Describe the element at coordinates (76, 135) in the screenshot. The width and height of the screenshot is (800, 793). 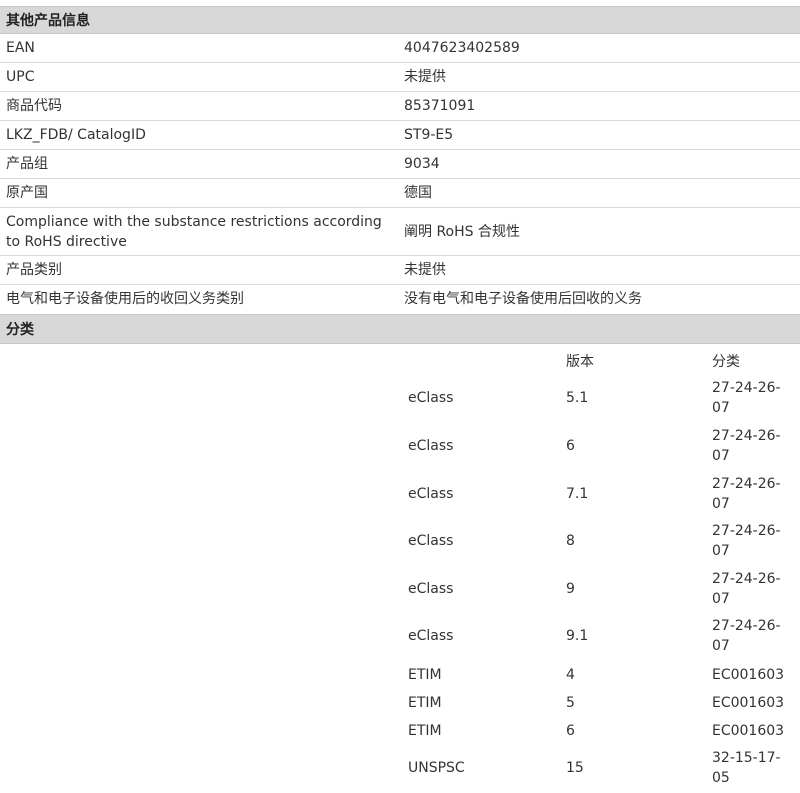
I see `info-label: LKZ_FDB/ CatalogID` at that location.